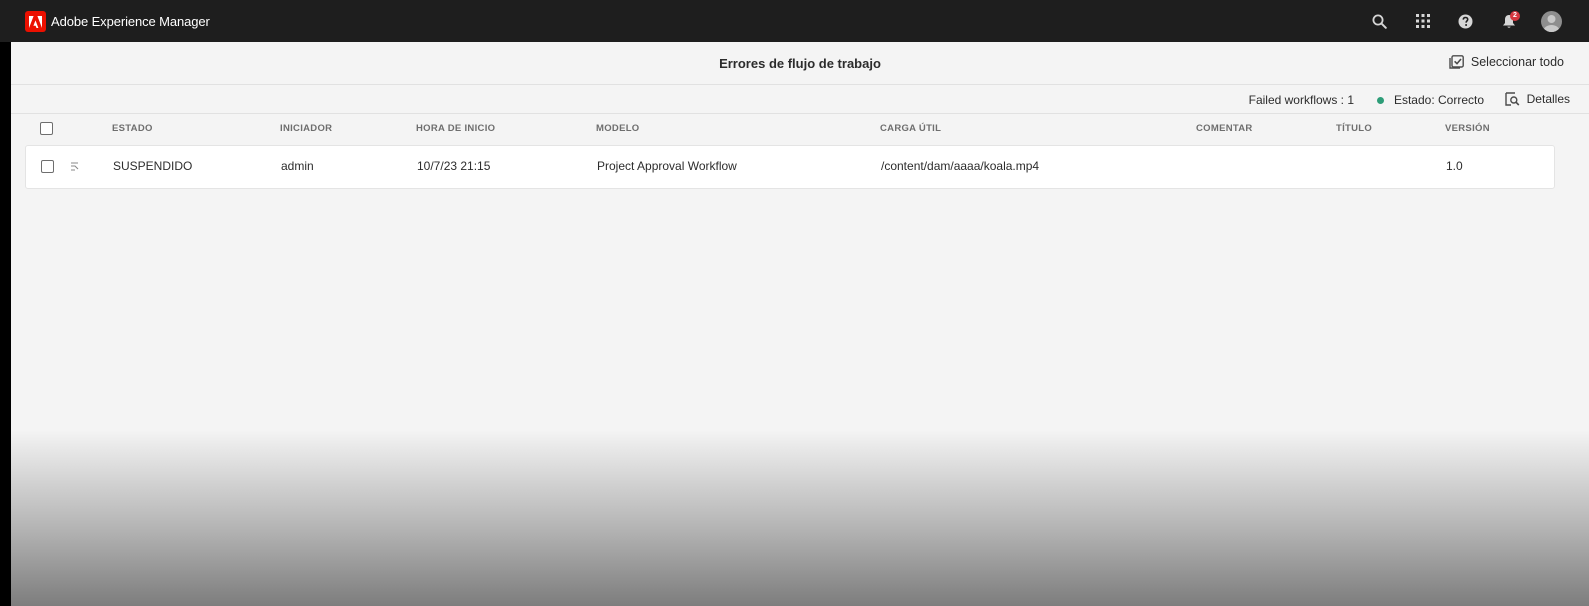 This screenshot has width=1589, height=606. What do you see at coordinates (153, 166) in the screenshot?
I see `cell-estado: SUSPENDIDO` at bounding box center [153, 166].